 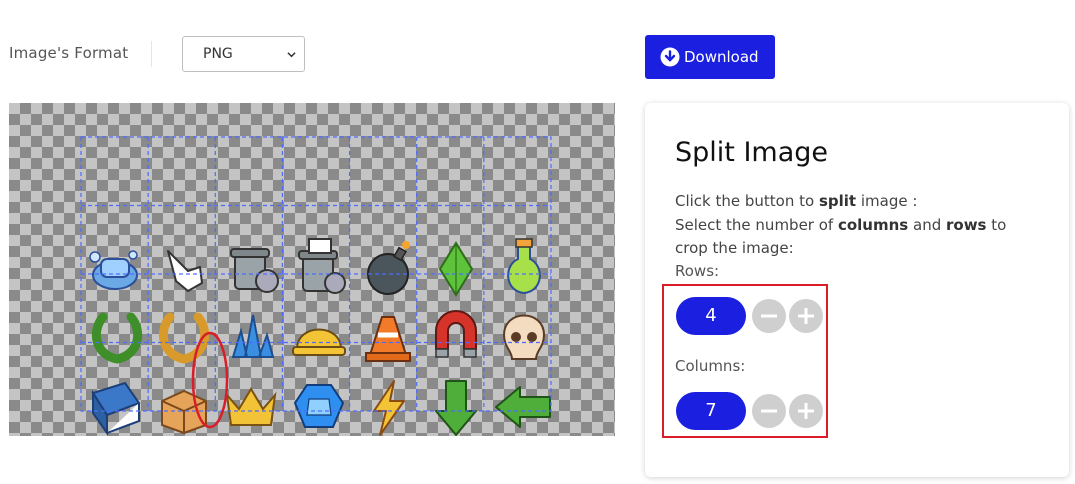 I want to click on instruction-text: Click the button to, so click(x=747, y=201).